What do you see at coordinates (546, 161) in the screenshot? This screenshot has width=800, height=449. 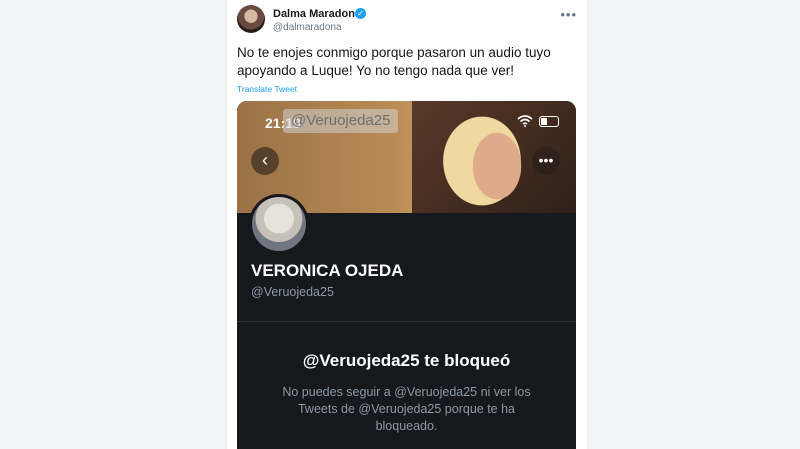 I see `options-icon: •••` at bounding box center [546, 161].